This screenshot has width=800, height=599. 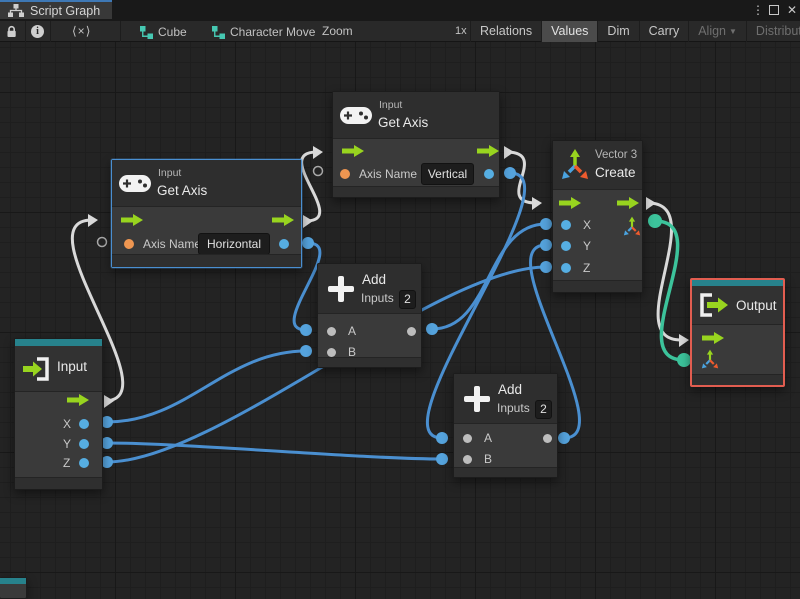 I want to click on input-b-label: B, so click(x=488, y=459).